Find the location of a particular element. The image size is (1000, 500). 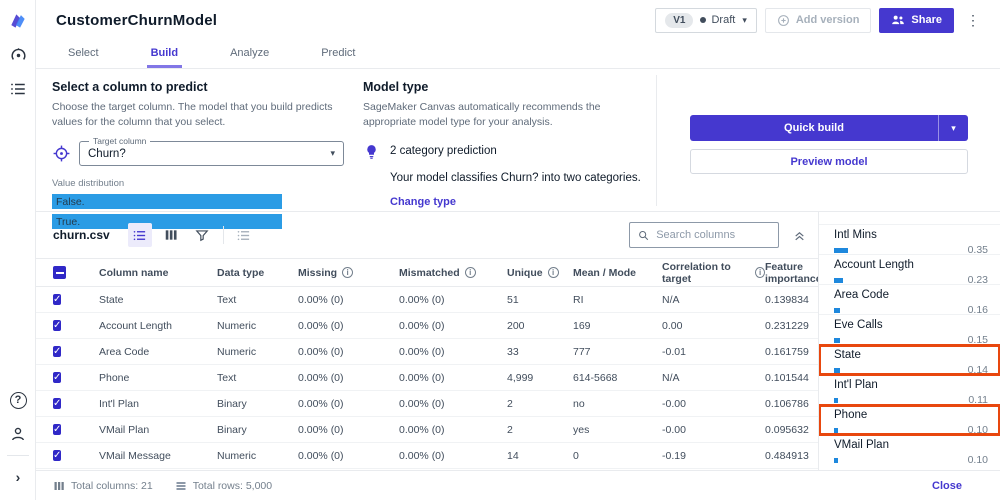

cell-correlation: N/A is located at coordinates (671, 299).